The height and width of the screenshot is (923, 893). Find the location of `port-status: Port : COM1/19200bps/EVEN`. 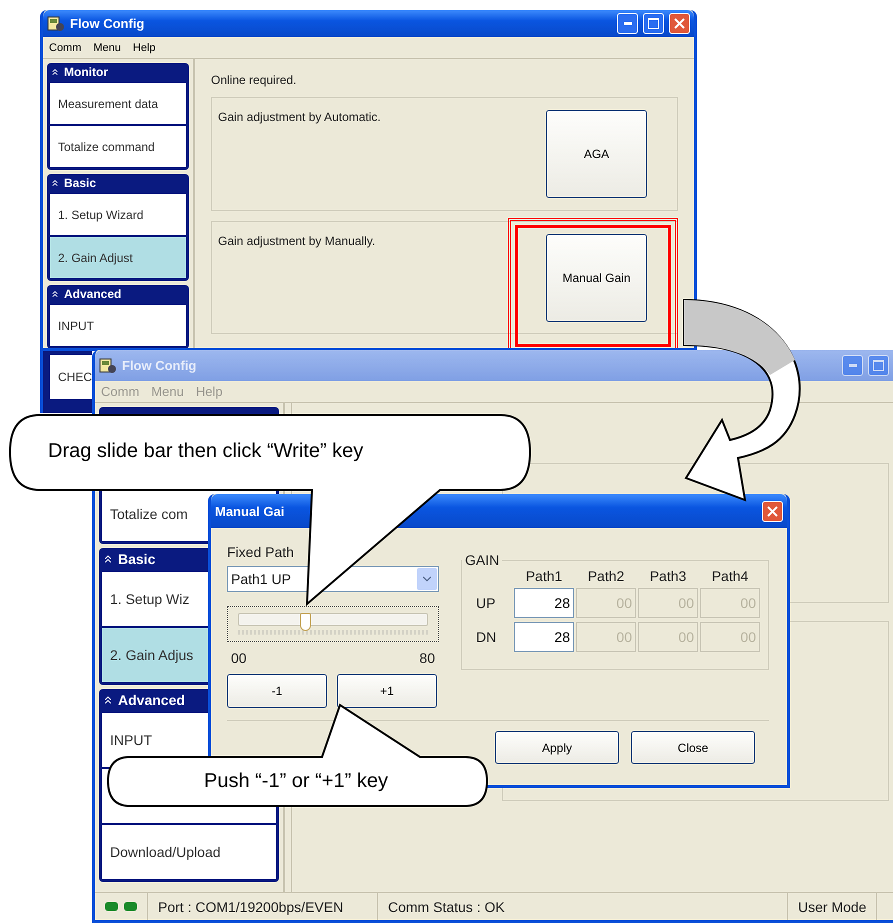

port-status: Port : COM1/19200bps/EVEN is located at coordinates (263, 906).